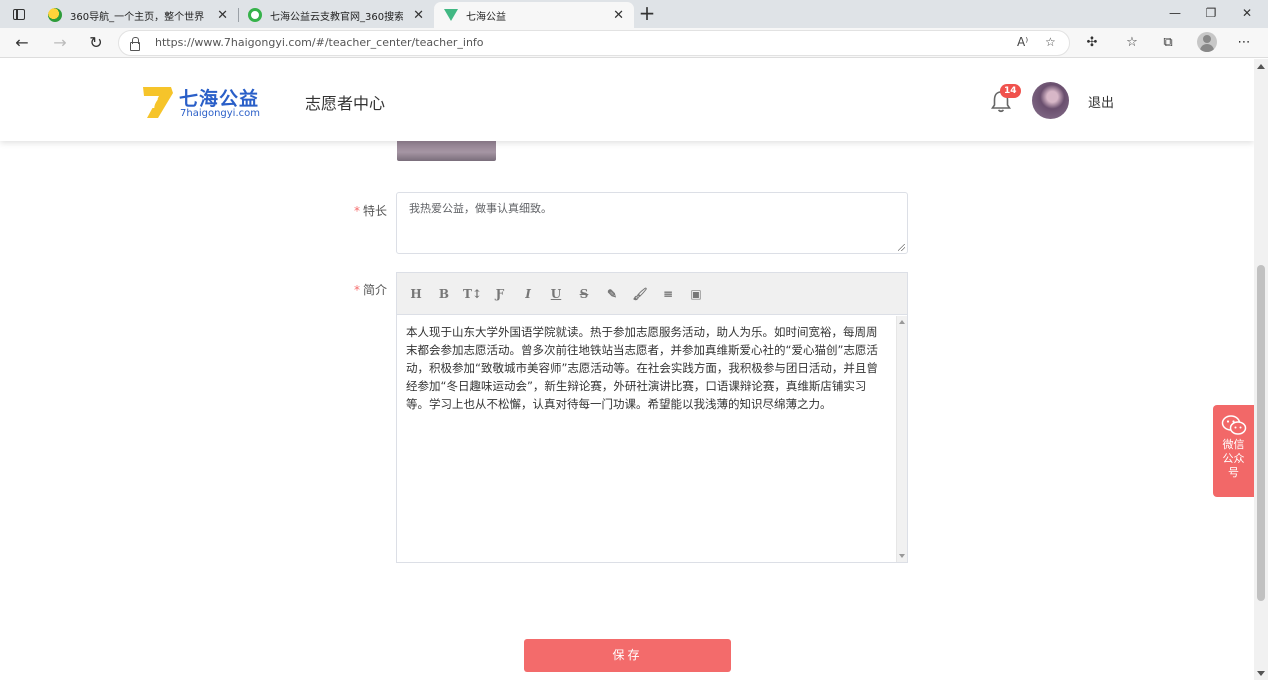  What do you see at coordinates (612, 294) in the screenshot?
I see `text-color-icon: ✎` at bounding box center [612, 294].